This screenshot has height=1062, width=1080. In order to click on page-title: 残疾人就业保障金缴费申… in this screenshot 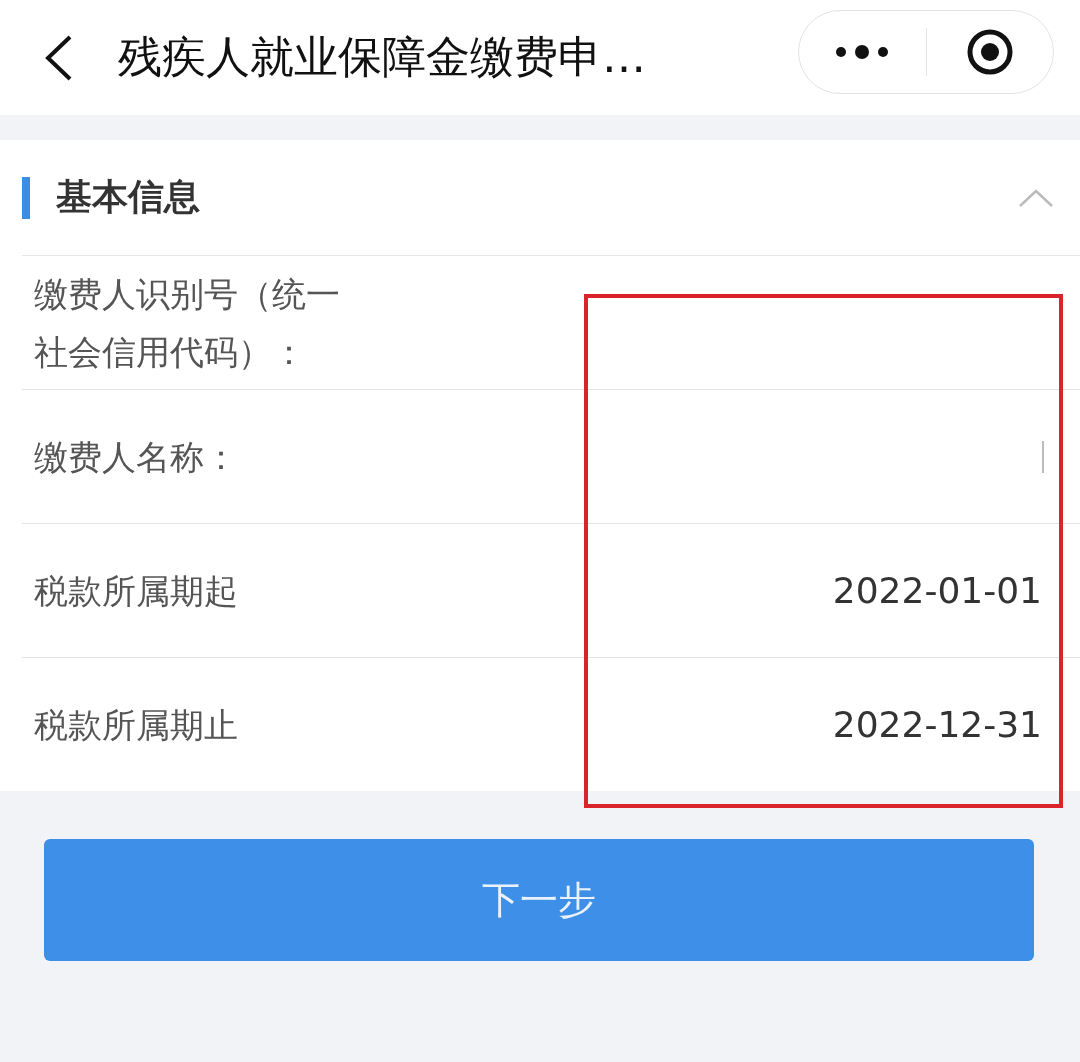, I will do `click(382, 57)`.